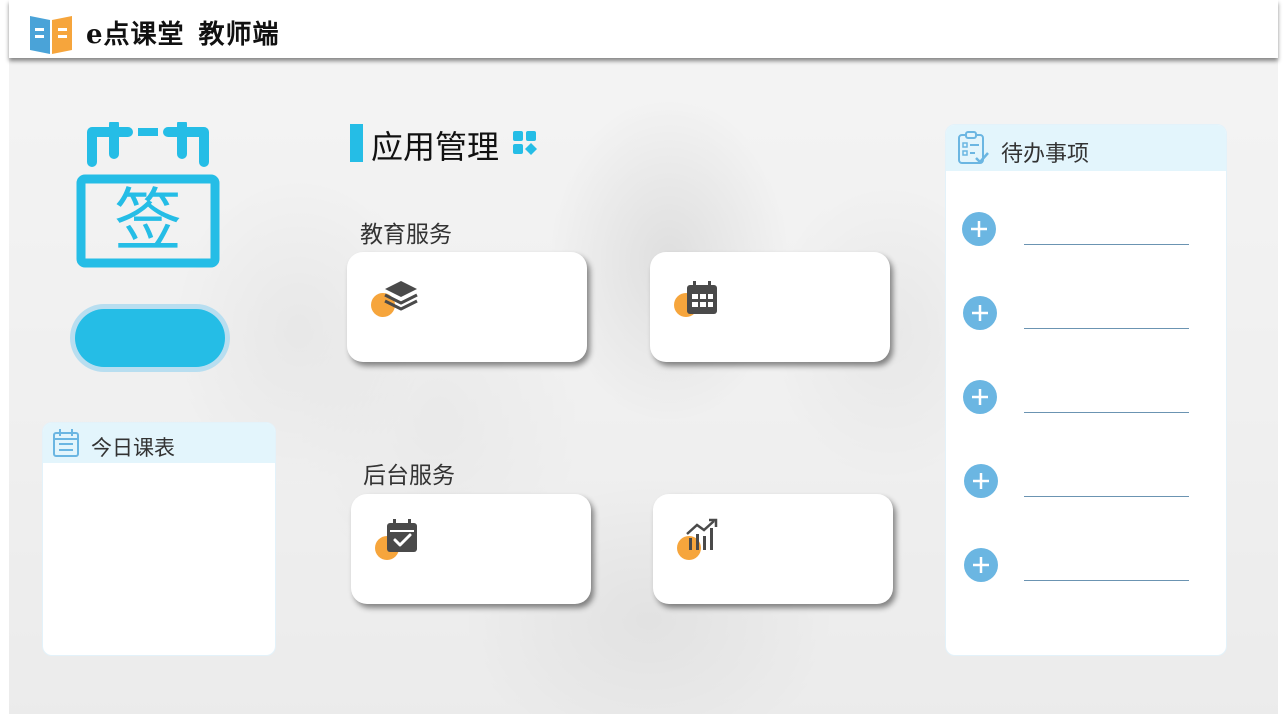  I want to click on app-title: e点课堂 教师端, so click(183, 32).